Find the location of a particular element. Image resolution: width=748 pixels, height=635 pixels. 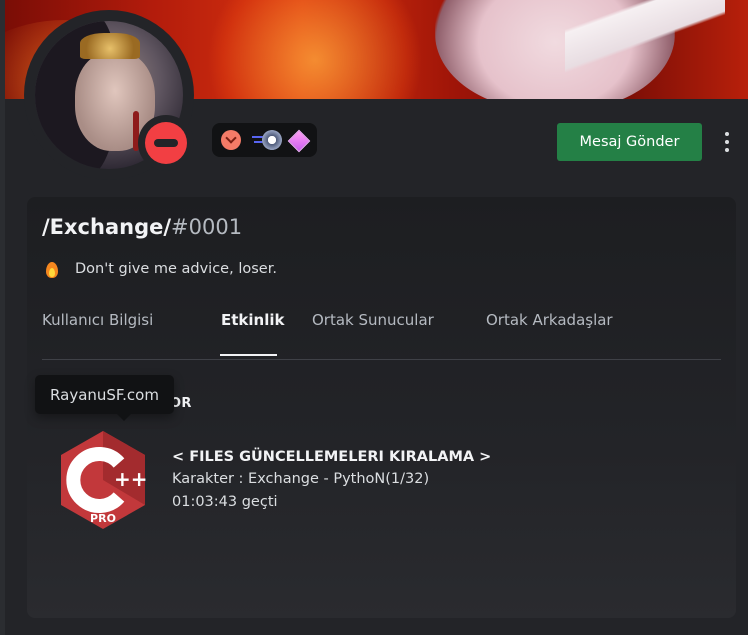

dnd-status-icon is located at coordinates (166, 143).